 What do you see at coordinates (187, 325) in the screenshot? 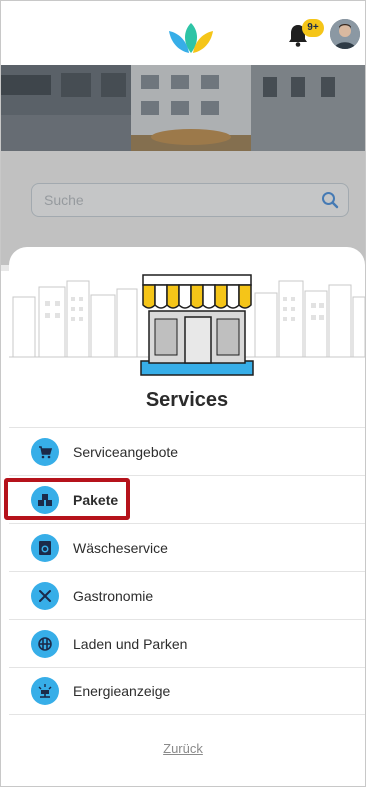
I see `shop-illustration` at bounding box center [187, 325].